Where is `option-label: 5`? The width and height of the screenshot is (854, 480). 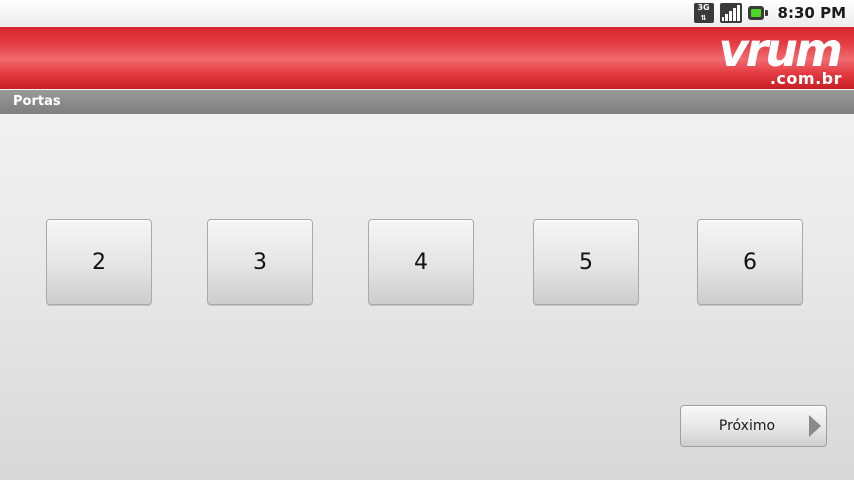 option-label: 5 is located at coordinates (586, 262).